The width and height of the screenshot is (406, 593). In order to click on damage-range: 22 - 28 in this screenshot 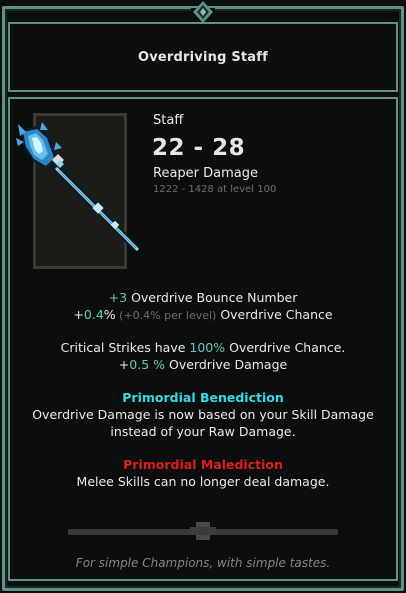, I will do `click(199, 148)`.